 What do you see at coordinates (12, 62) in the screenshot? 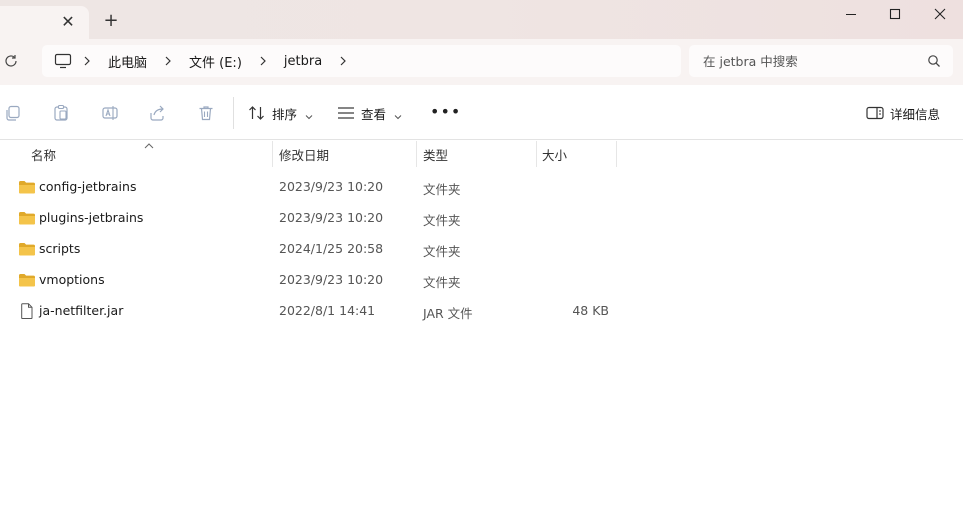
I see `refresh-icon` at bounding box center [12, 62].